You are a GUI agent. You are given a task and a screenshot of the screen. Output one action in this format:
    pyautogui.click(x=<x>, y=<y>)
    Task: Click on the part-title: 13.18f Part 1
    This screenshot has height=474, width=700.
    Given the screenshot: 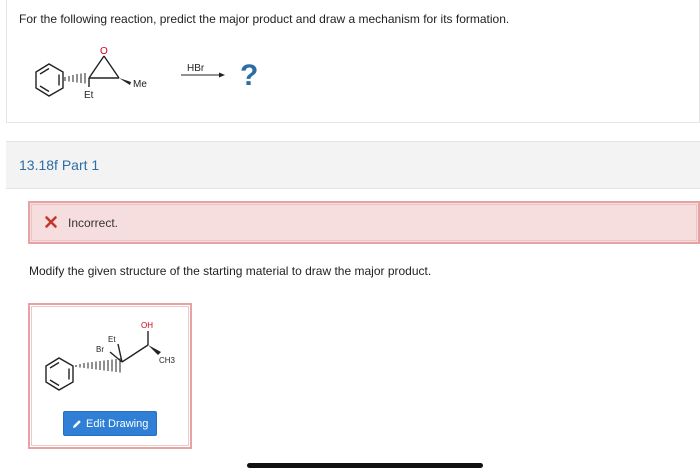 What is the action you would take?
    pyautogui.click(x=59, y=165)
    